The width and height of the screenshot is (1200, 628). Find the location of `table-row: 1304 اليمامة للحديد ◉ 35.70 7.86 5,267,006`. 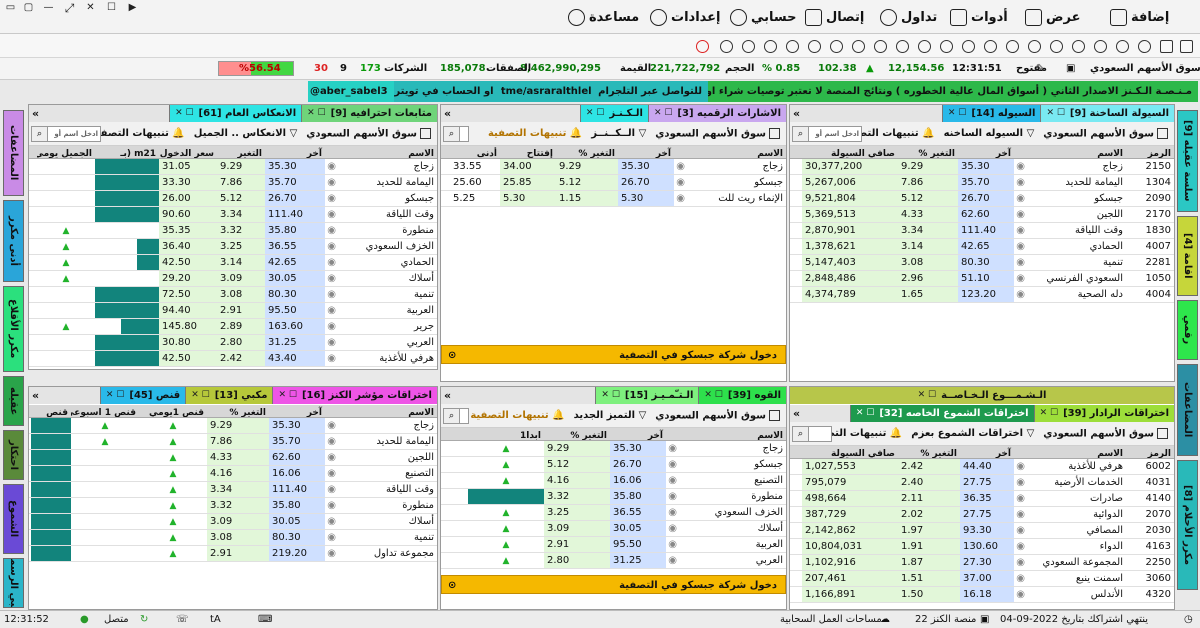

table-row: 1304 اليمامة للحديد ◉ 35.70 7.86 5,267,006 is located at coordinates (982, 183).